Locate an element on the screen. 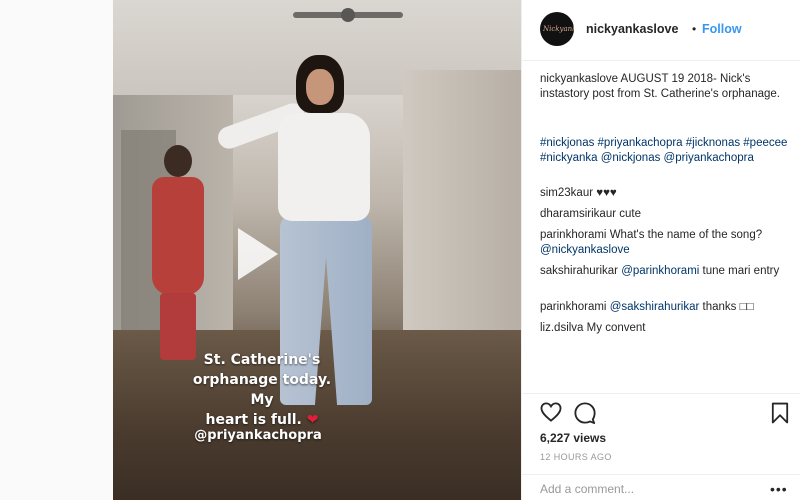 Image resolution: width=800 pixels, height=500 pixels. post-header: Nickyanka nickyankaslove • Follow is located at coordinates (661, 30).